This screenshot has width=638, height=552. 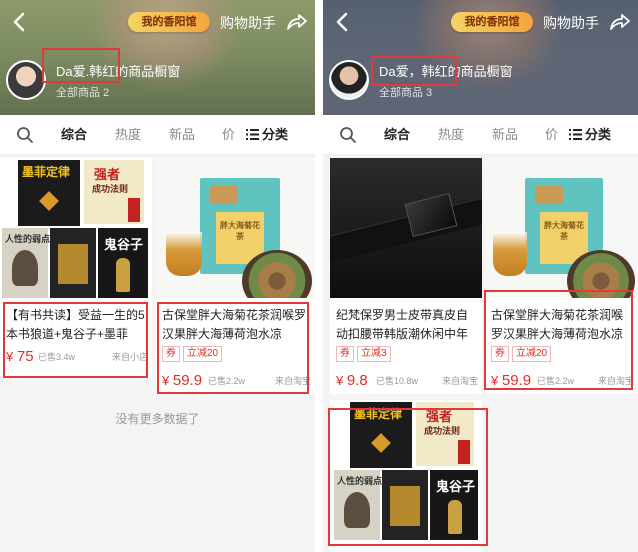 I want to click on product-title: 纪梵保罗男士皮带真皮自动扣腰带韩版潮休闲中年, so click(x=407, y=325).